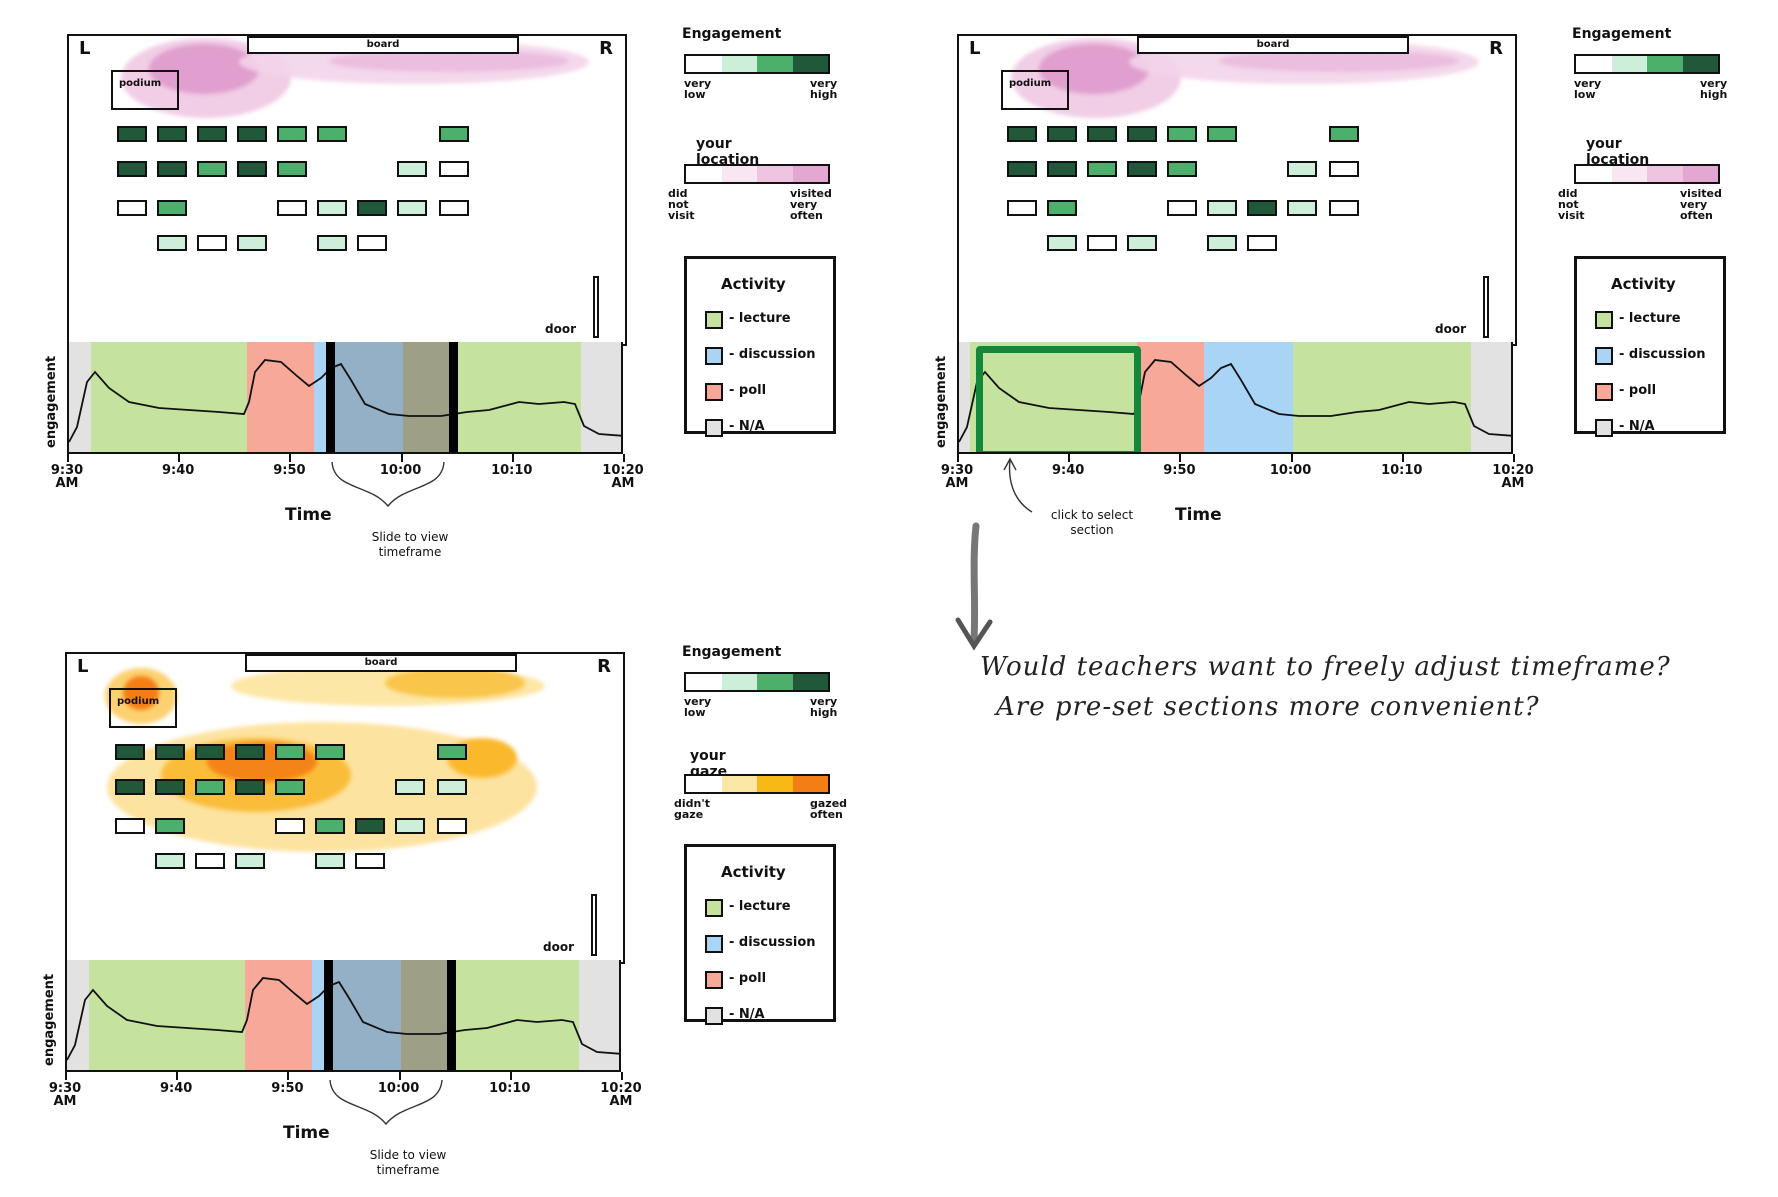  I want to click on location-low-label: did not visit, so click(681, 204).